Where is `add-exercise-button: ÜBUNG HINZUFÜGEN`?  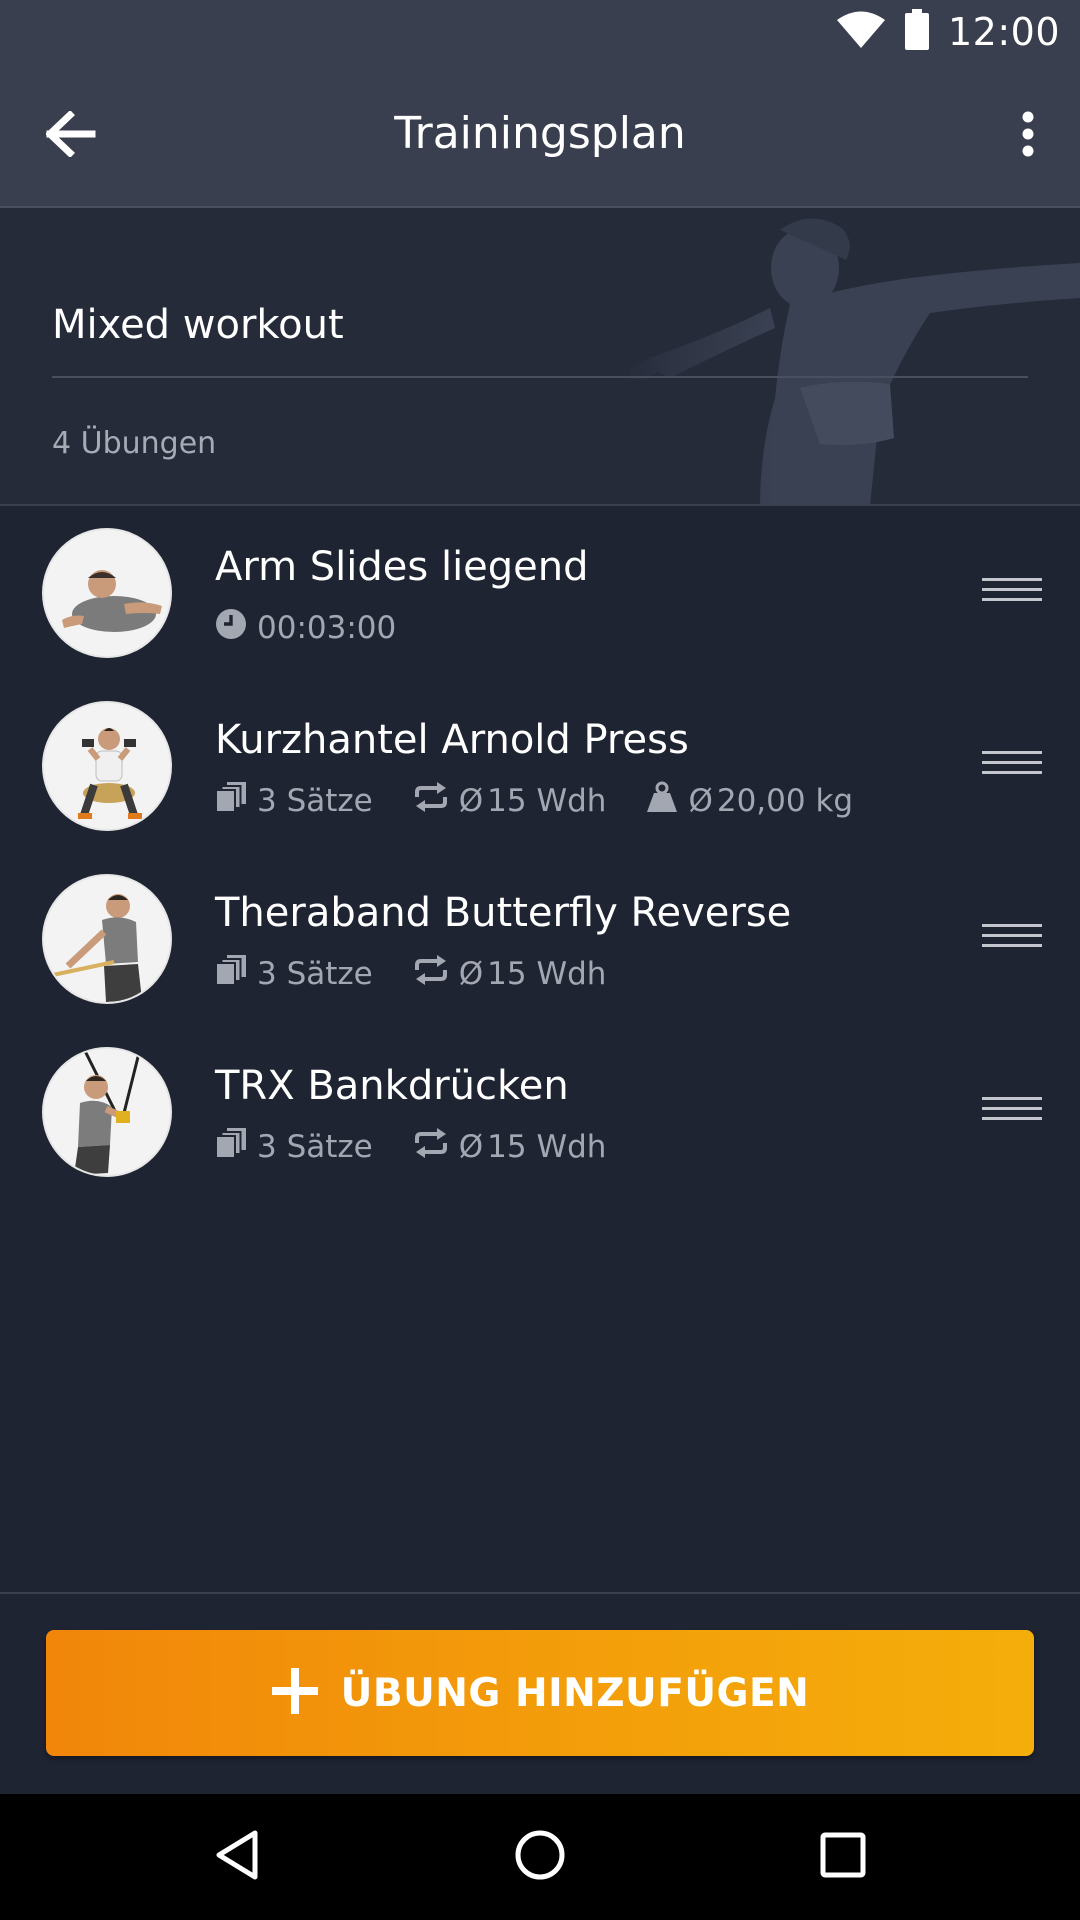 add-exercise-button: ÜBUNG HINZUFÜGEN is located at coordinates (540, 1693).